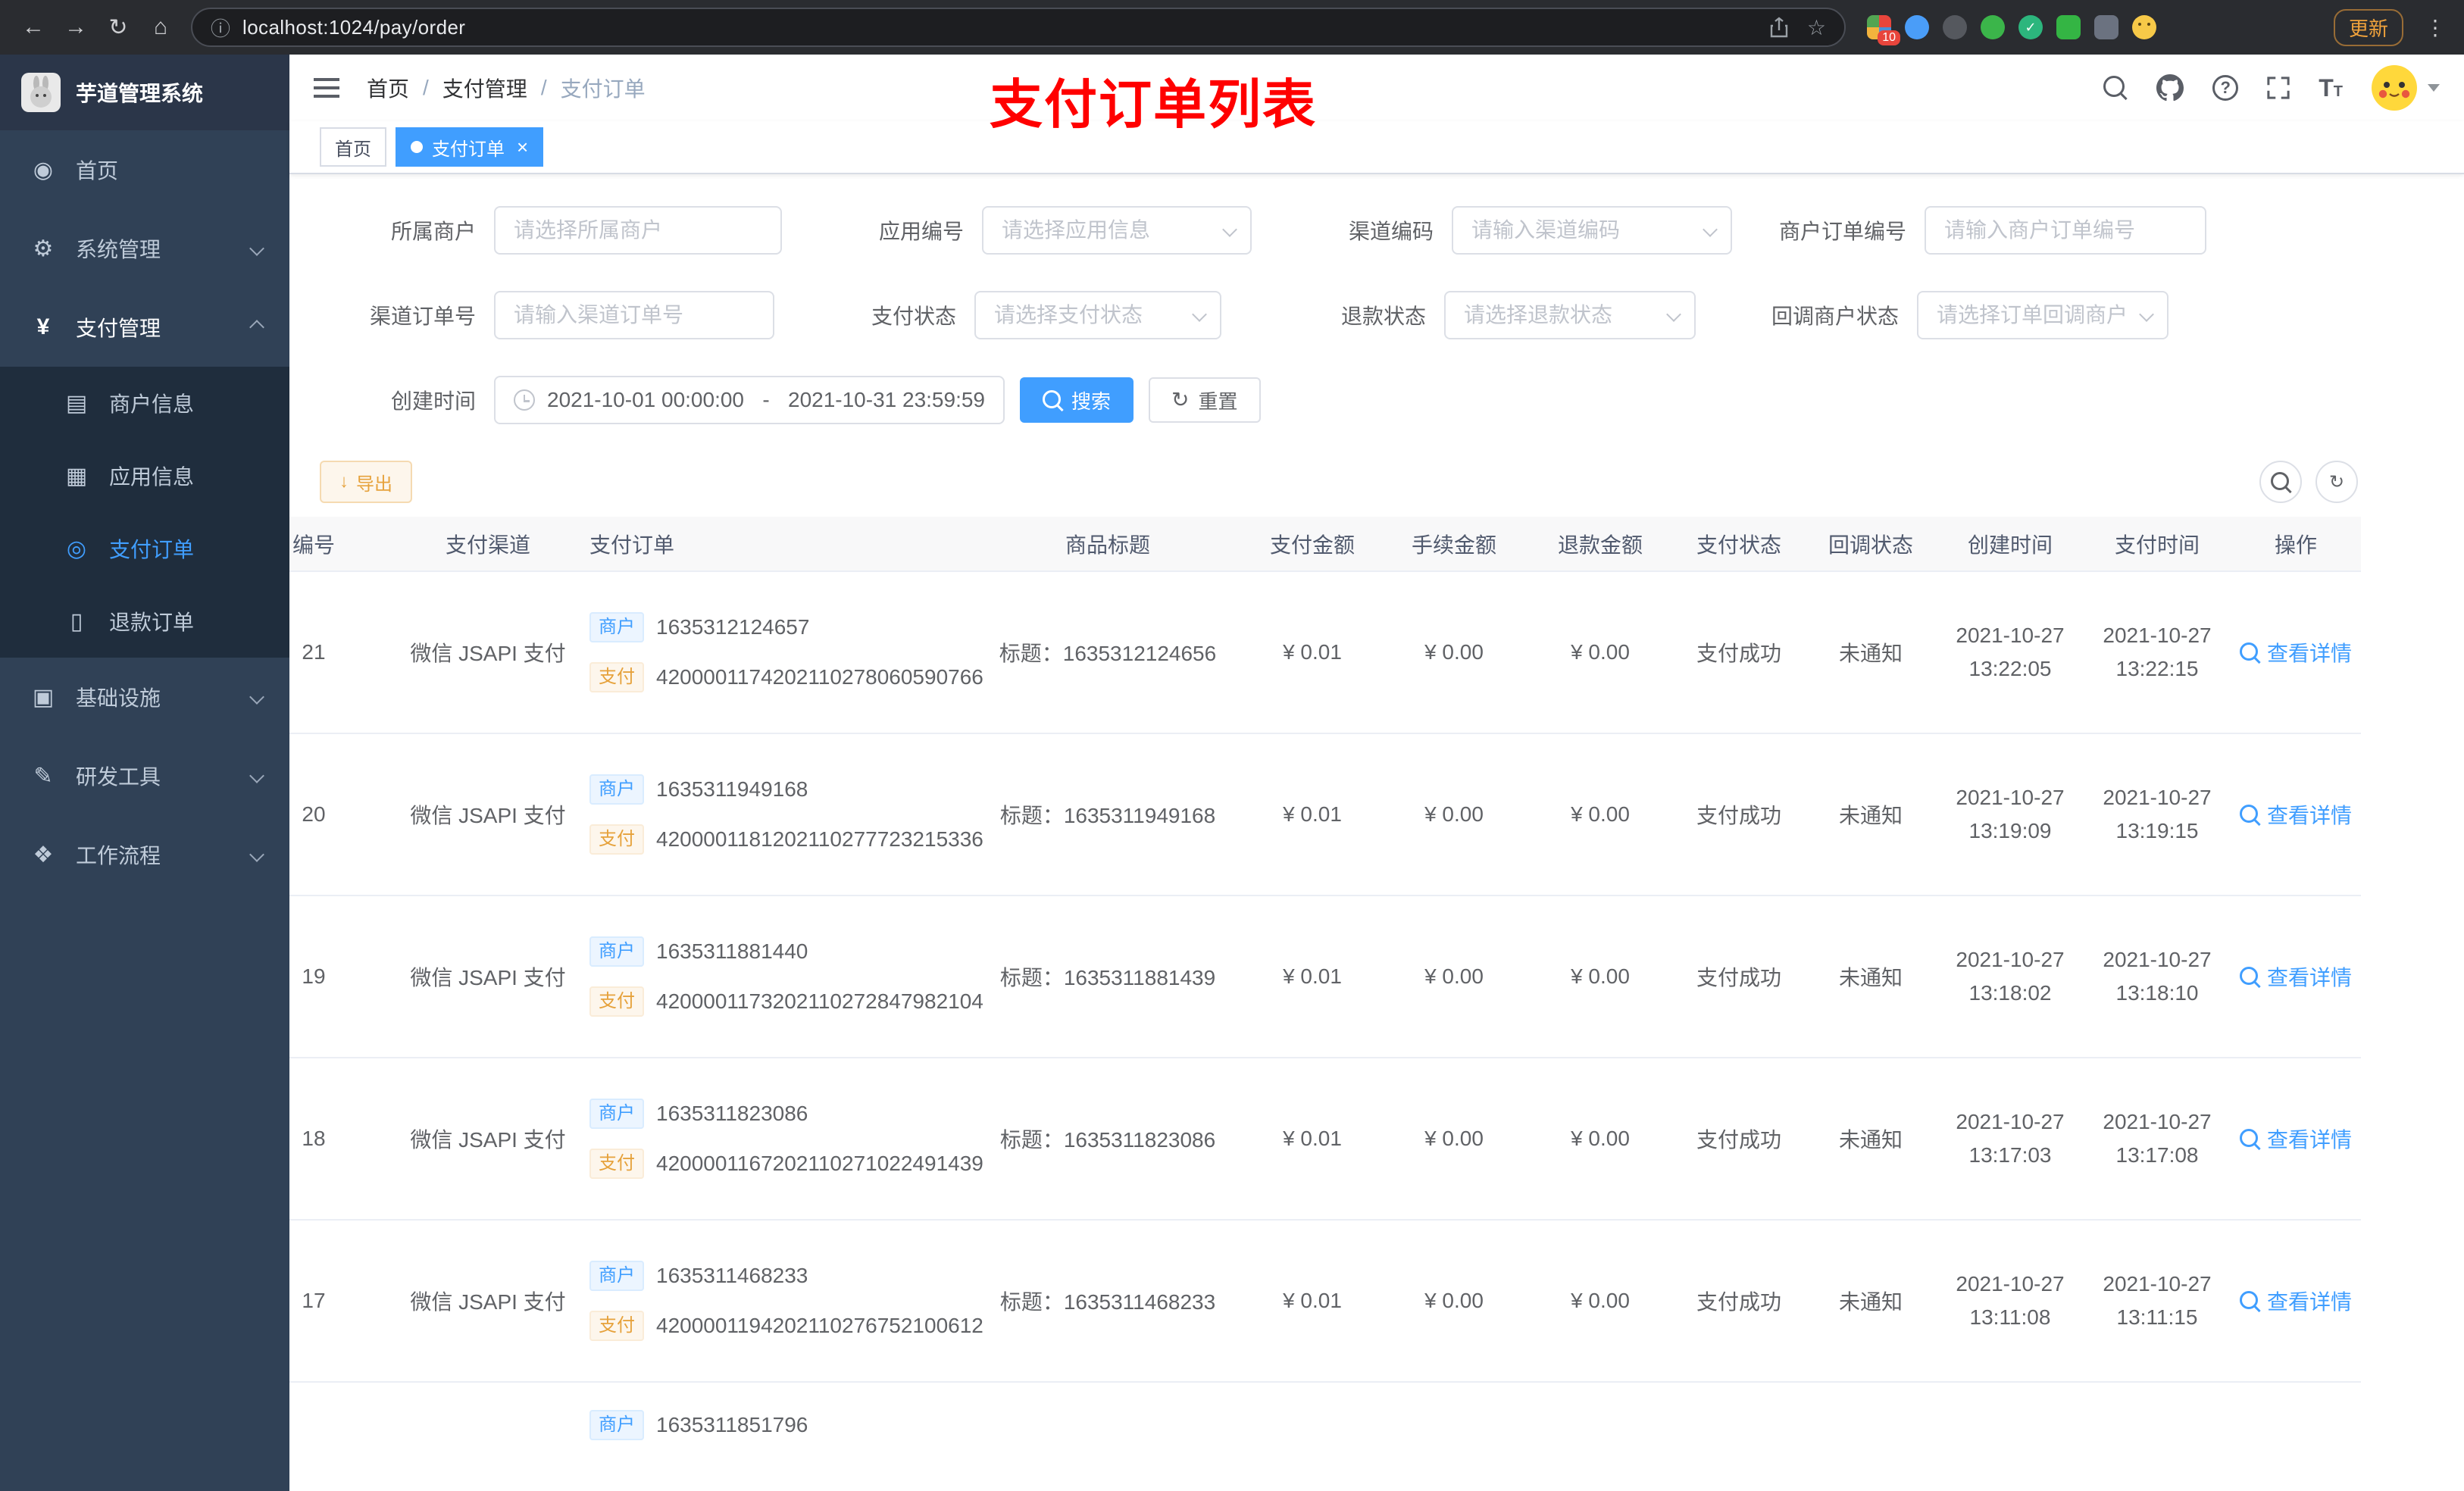 This screenshot has width=2464, height=1491. I want to click on monitor-icon: ▣, so click(43, 697).